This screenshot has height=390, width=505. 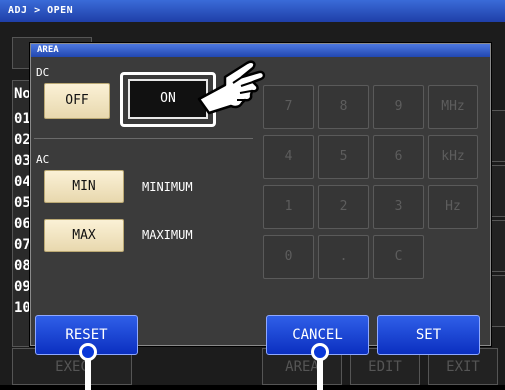 What do you see at coordinates (77, 101) in the screenshot?
I see `dc-off-button: OFF` at bounding box center [77, 101].